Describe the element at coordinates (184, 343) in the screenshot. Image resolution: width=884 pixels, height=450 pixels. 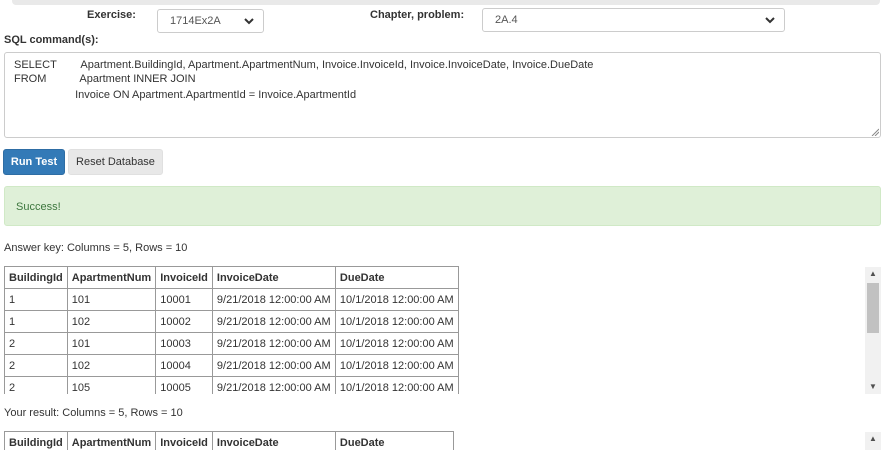
I see `table-cell: 10003` at that location.